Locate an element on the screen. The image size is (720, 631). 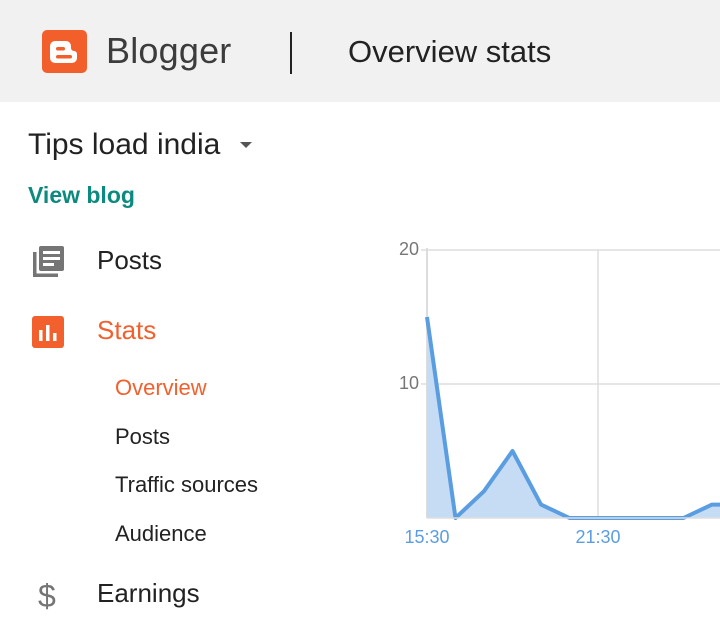
sidebar-item-posts-label: Posts is located at coordinates (130, 260).